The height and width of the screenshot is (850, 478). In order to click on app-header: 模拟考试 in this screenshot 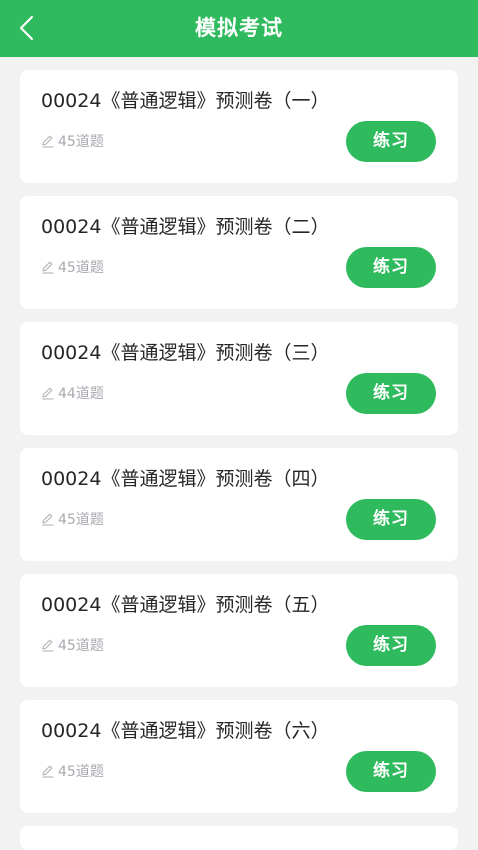, I will do `click(239, 28)`.